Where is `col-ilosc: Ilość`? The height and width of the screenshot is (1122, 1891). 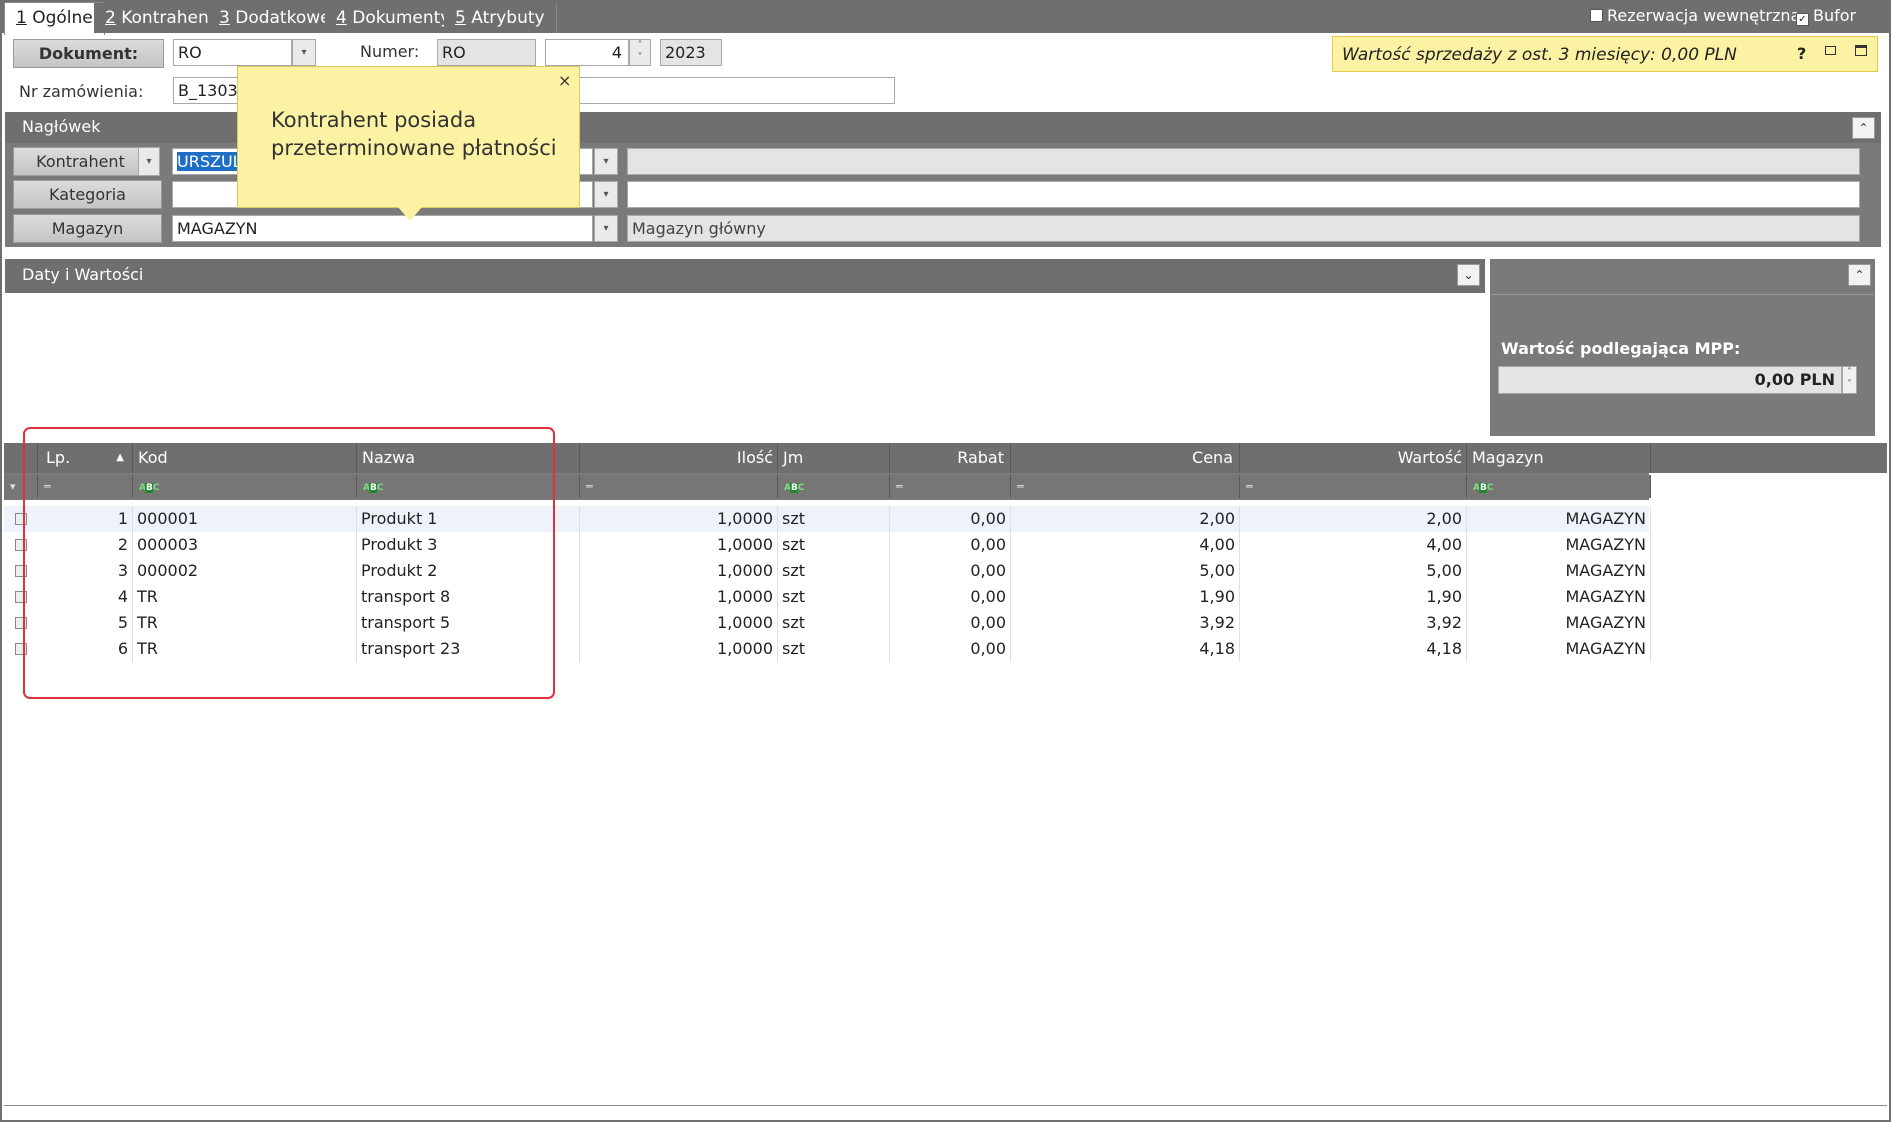 col-ilosc: Ilość is located at coordinates (679, 458).